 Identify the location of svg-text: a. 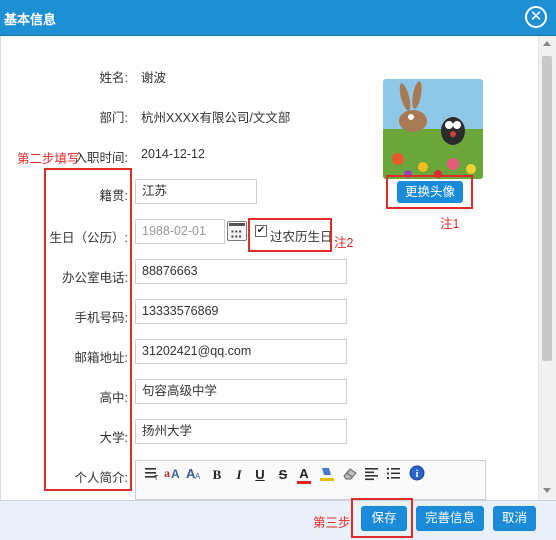
(167, 473).